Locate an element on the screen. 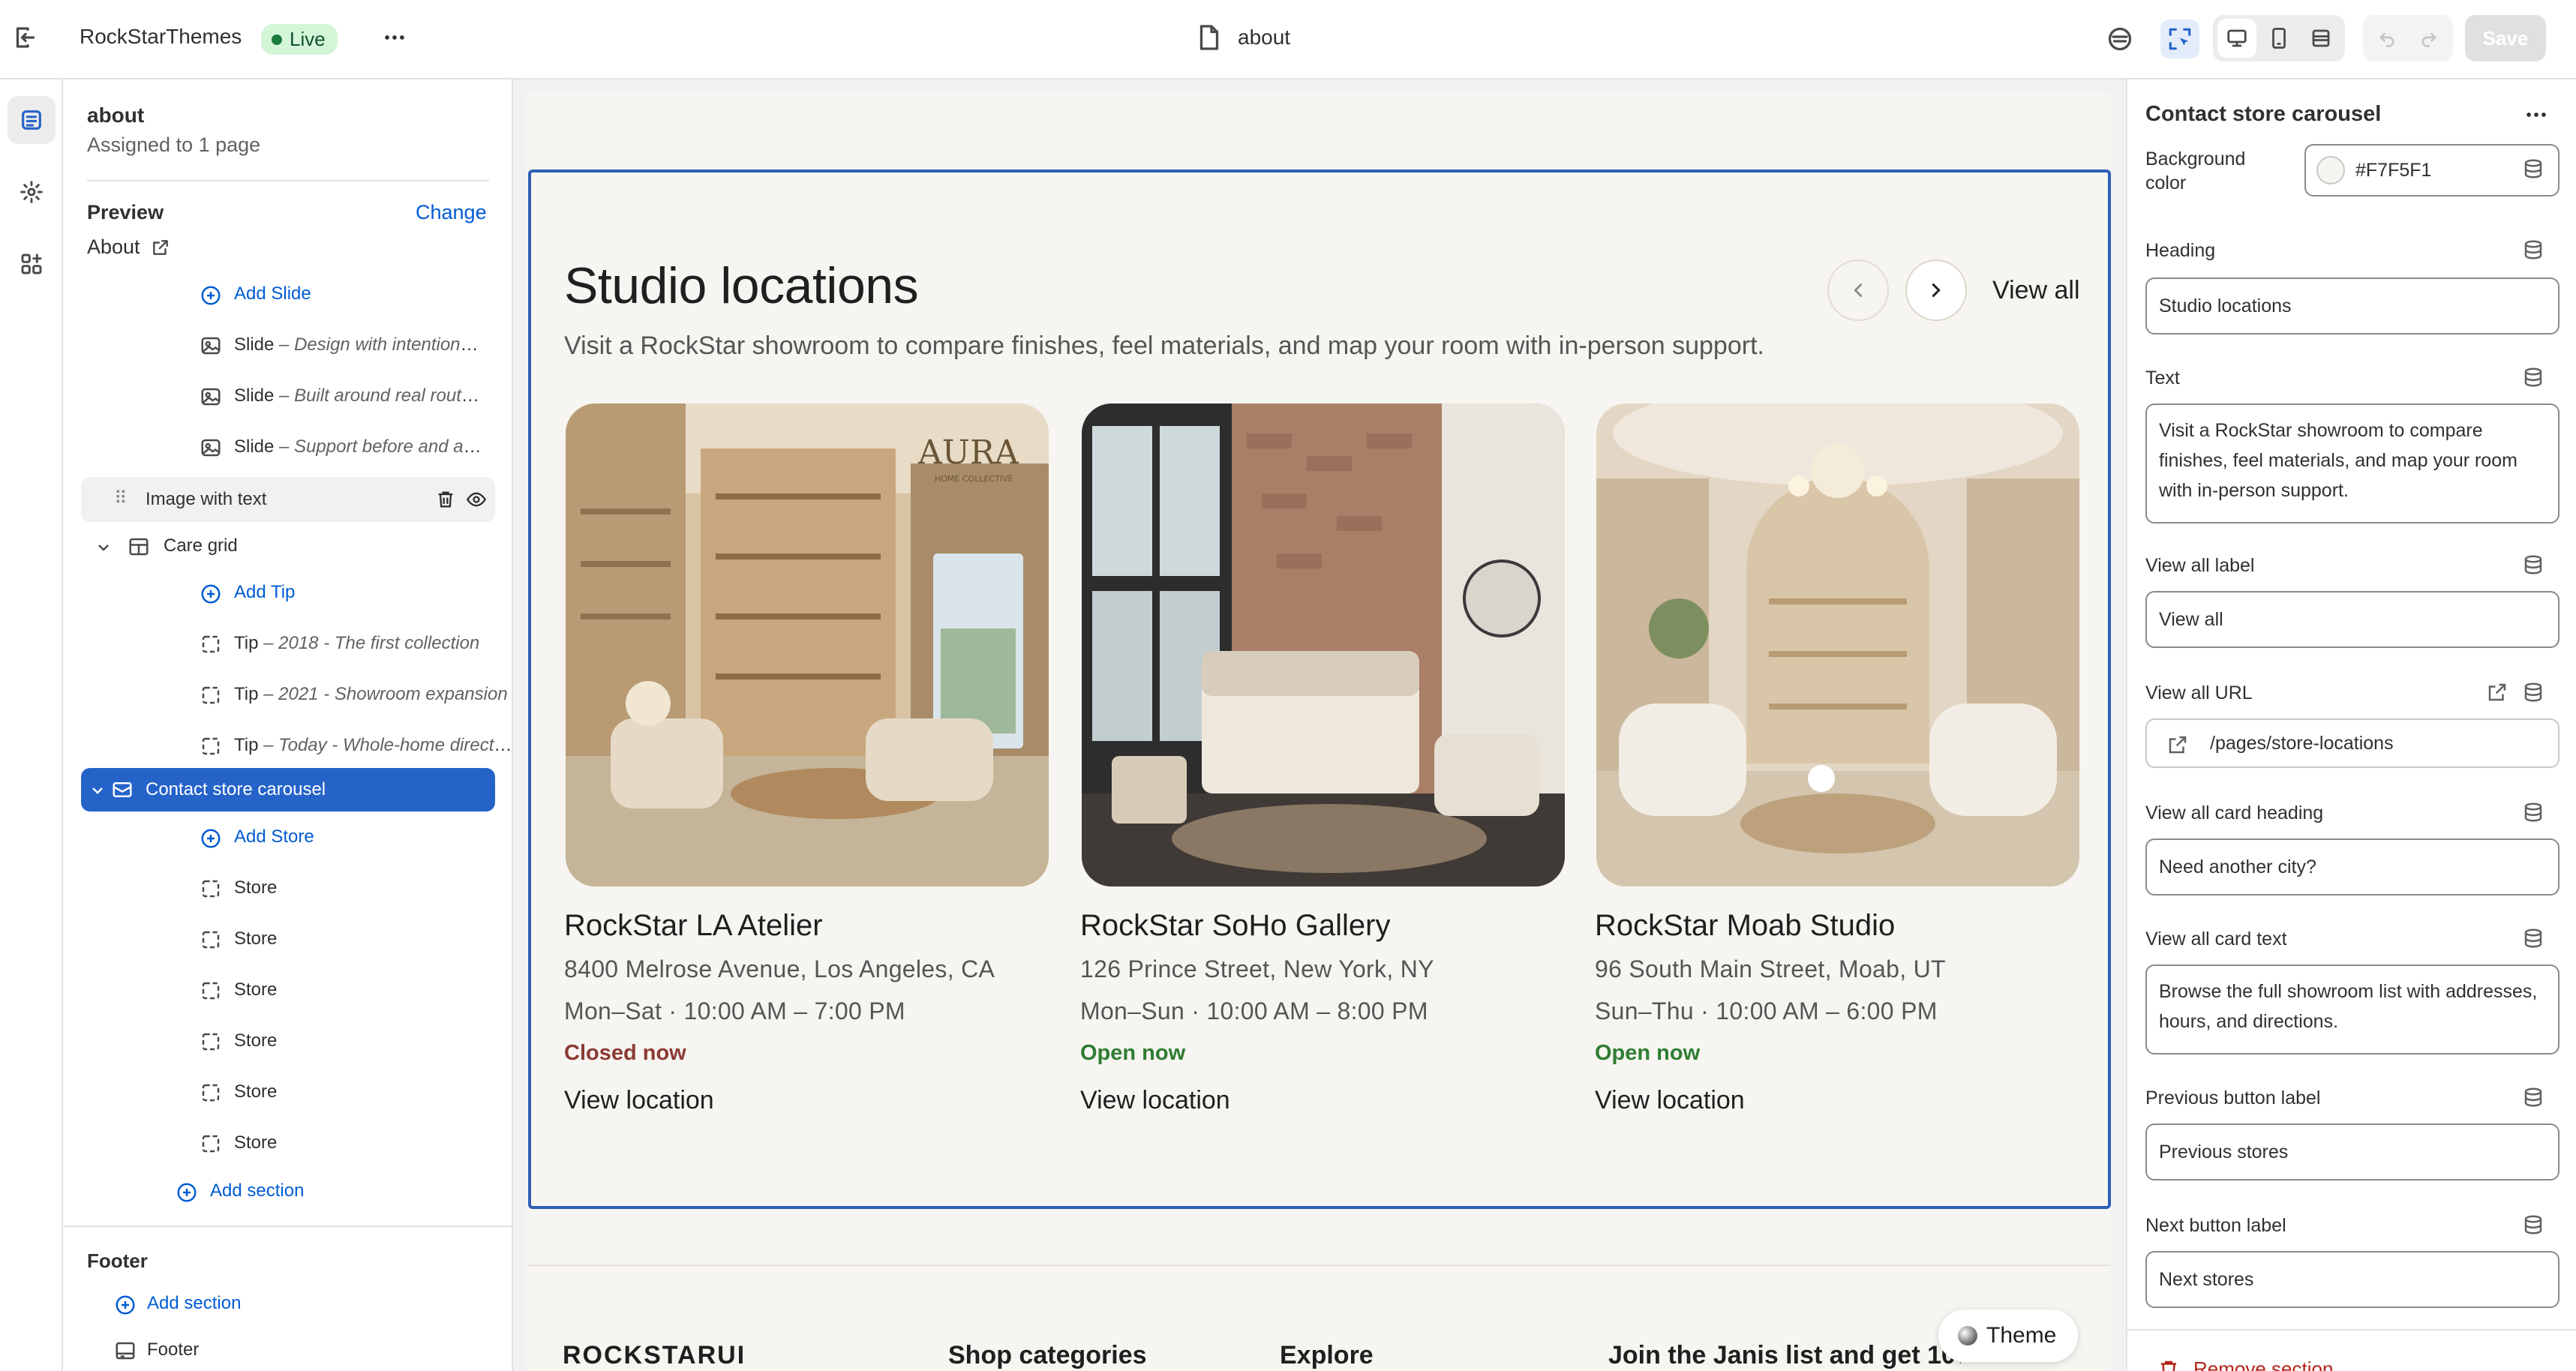  color-value: #F7F5F1 is located at coordinates (2393, 170).